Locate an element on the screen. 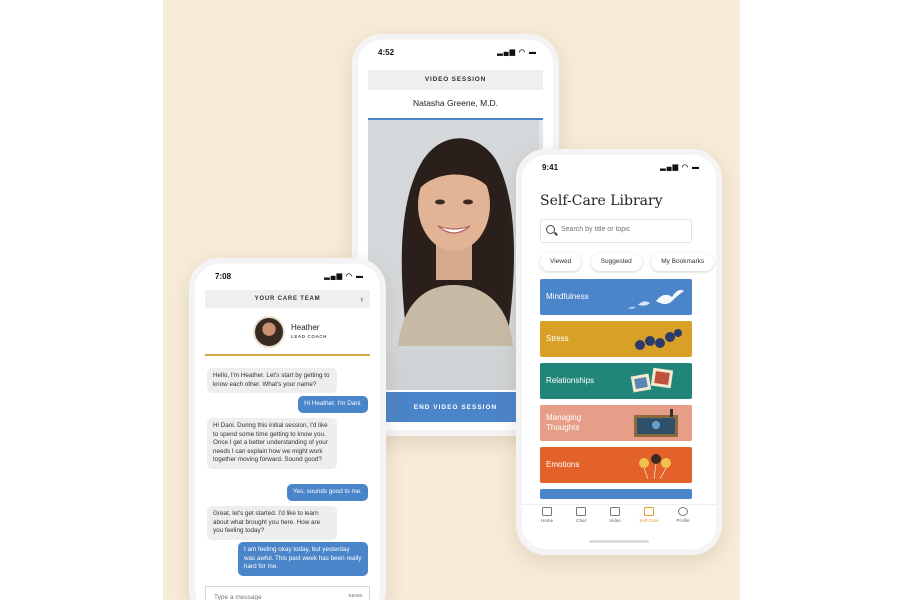 The height and width of the screenshot is (600, 900). video-session-header: VIDEO SESSION is located at coordinates (455, 80).